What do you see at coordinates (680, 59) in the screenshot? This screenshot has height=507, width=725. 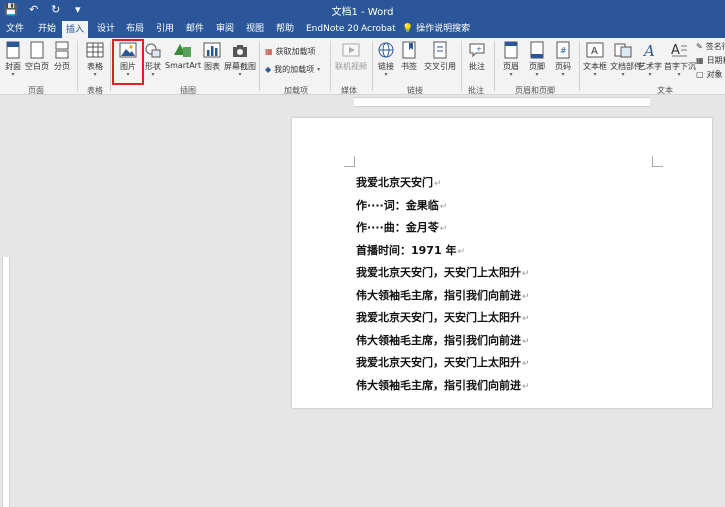 I see `drop-cap-button: A 首字下沉 ▾` at bounding box center [680, 59].